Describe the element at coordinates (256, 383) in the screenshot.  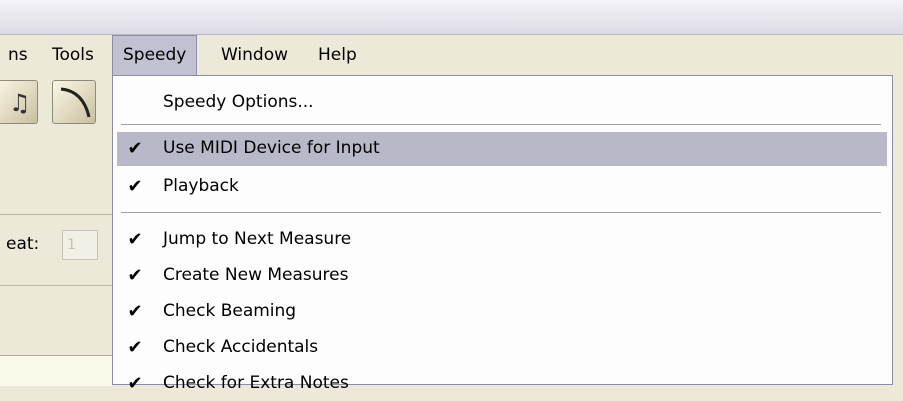
I see `menu-item-label: Check for Extra Notes` at that location.